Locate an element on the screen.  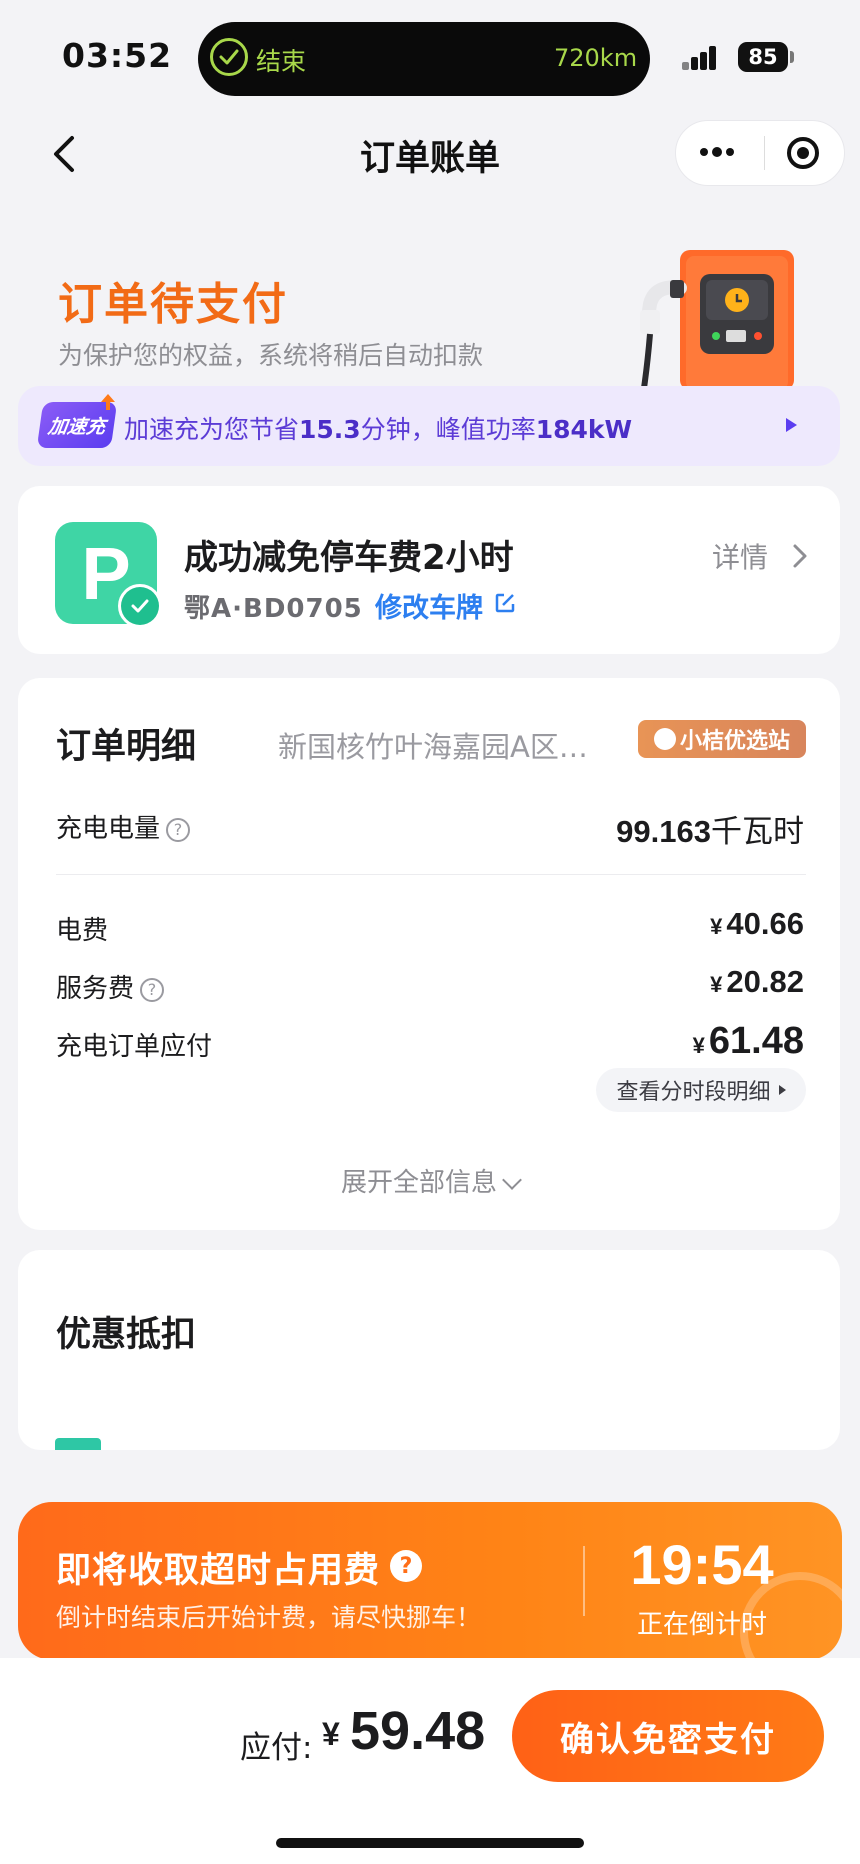
boost-text: 加速充为您节省15.3分钟，峰值功率184kW is located at coordinates (378, 428).